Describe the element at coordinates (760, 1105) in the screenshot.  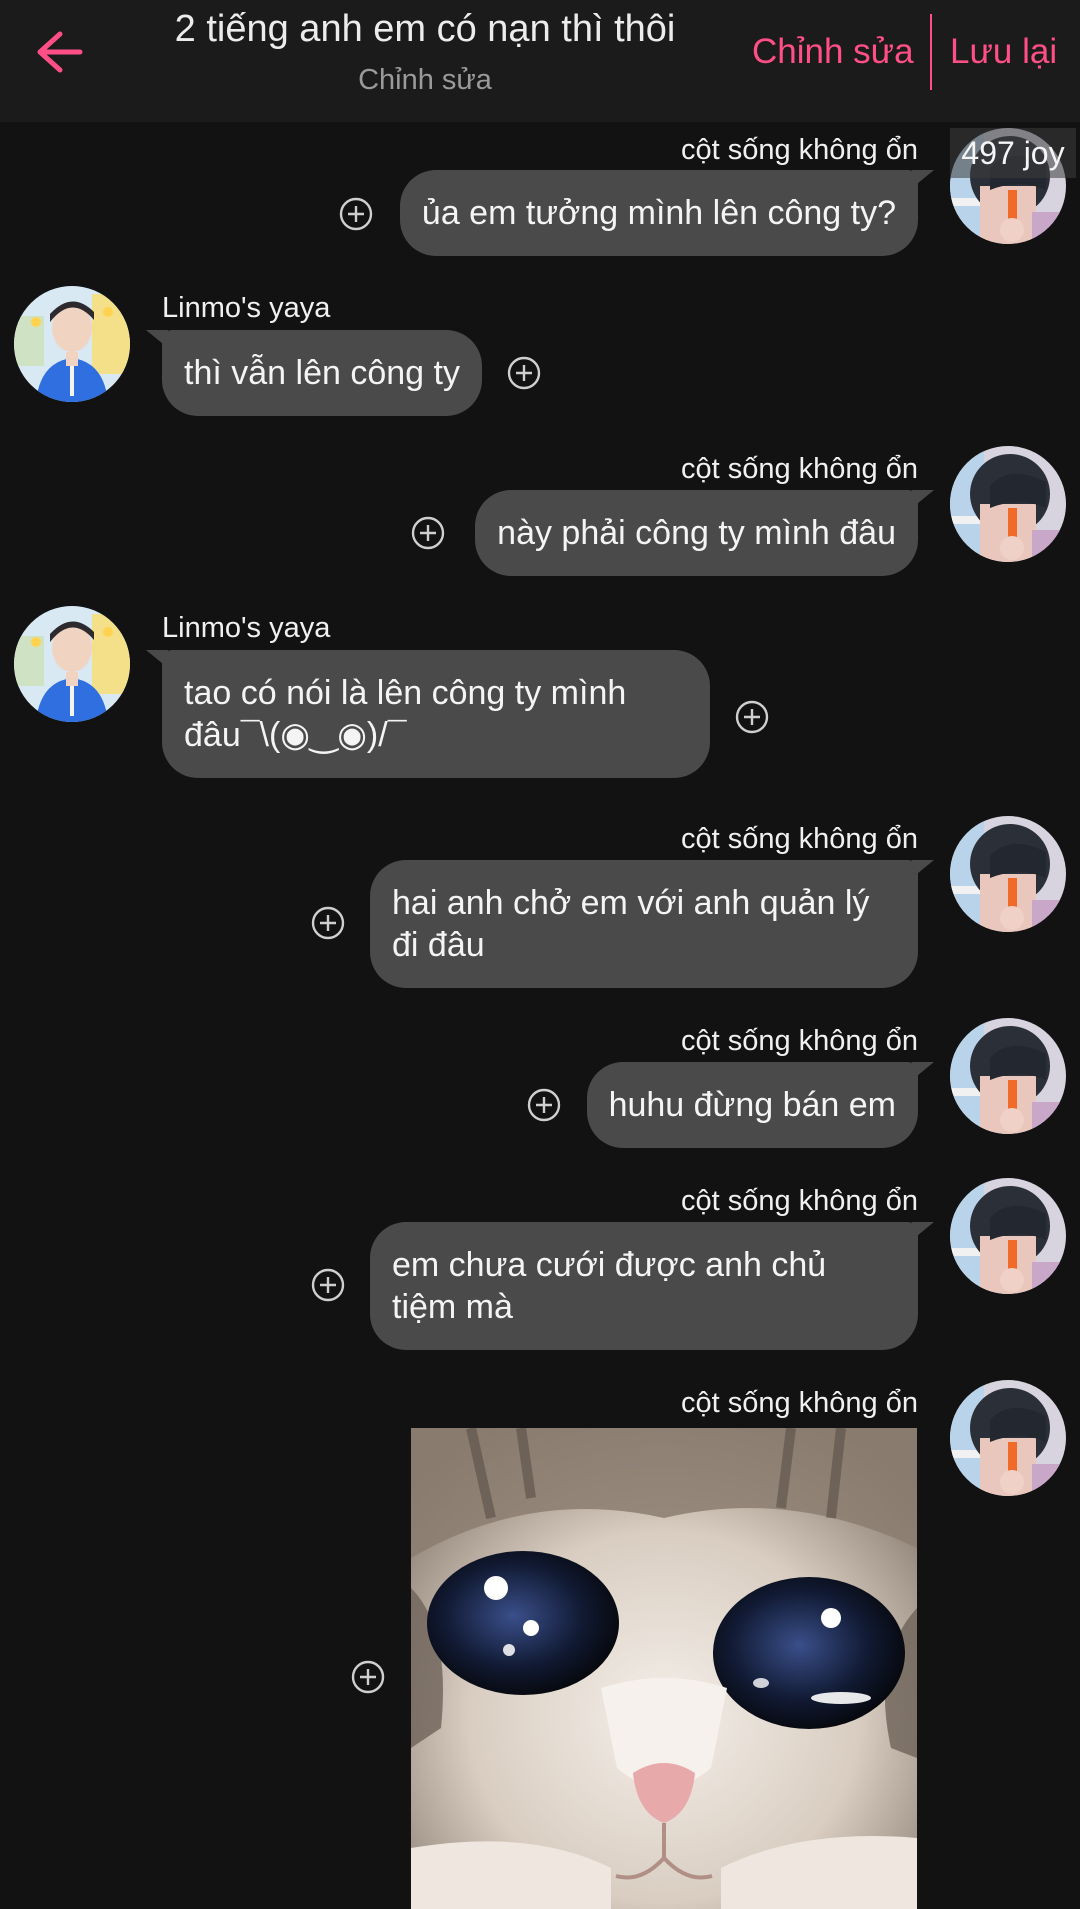
I see `message-bubble: huhu đừng bán em` at that location.